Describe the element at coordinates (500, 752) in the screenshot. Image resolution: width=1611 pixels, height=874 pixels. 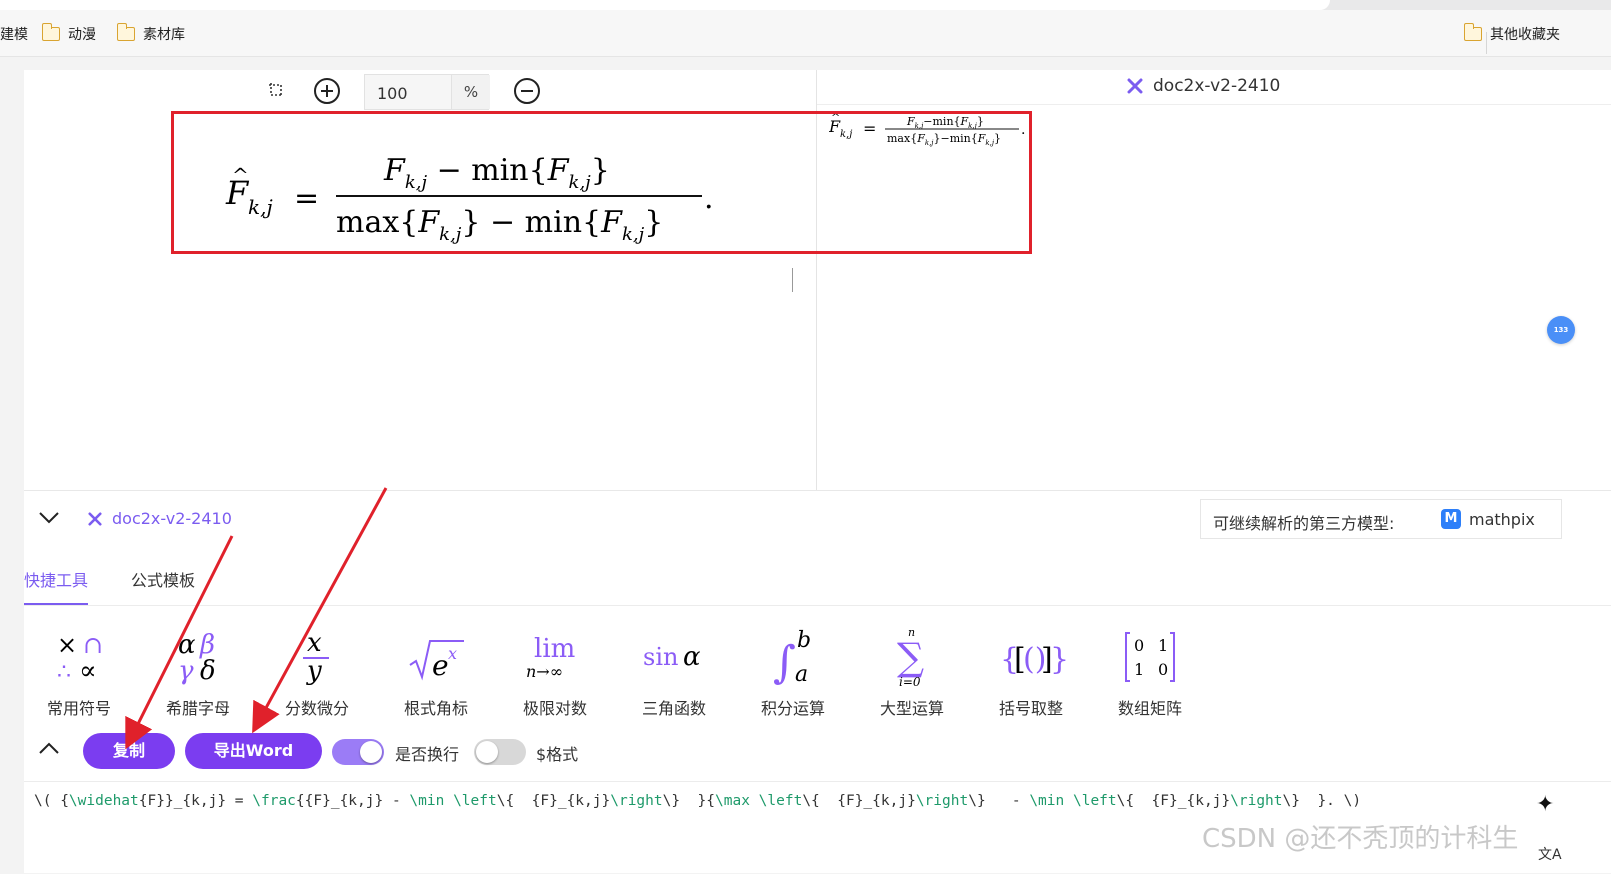
I see `dollar-format-toggle` at that location.